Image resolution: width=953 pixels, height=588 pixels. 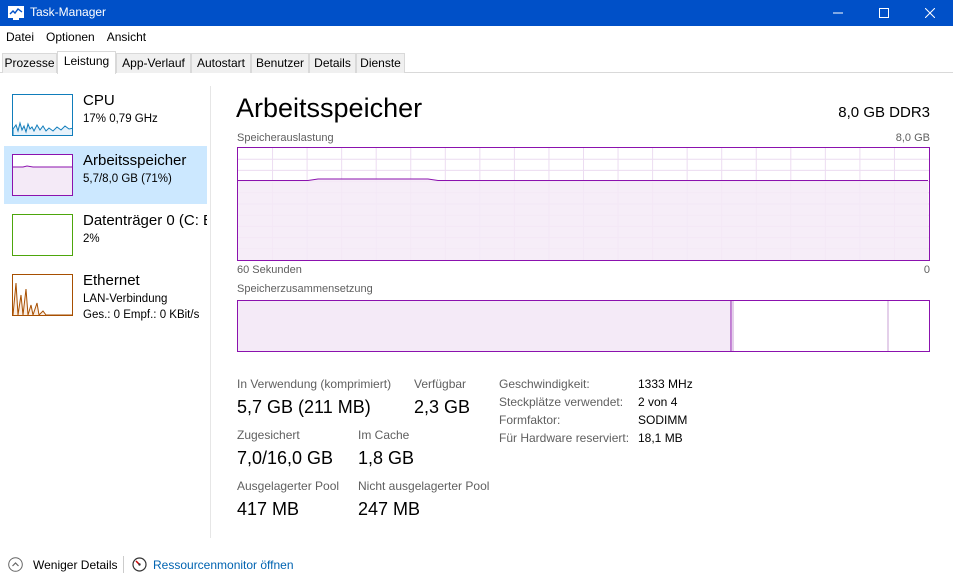 What do you see at coordinates (123, 564) in the screenshot?
I see `footer-divider` at bounding box center [123, 564].